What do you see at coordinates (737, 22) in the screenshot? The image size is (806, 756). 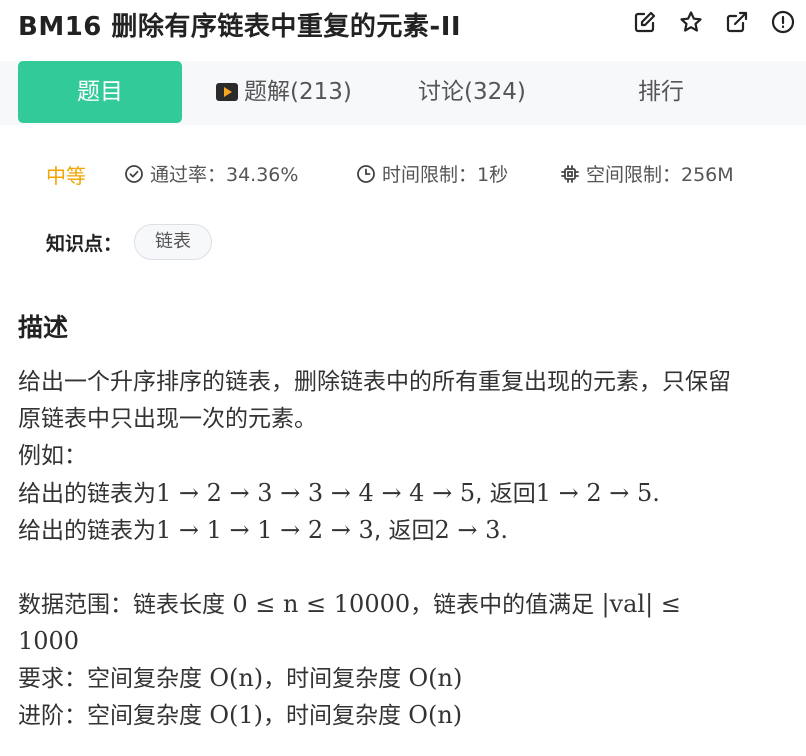 I see `share-icon` at bounding box center [737, 22].